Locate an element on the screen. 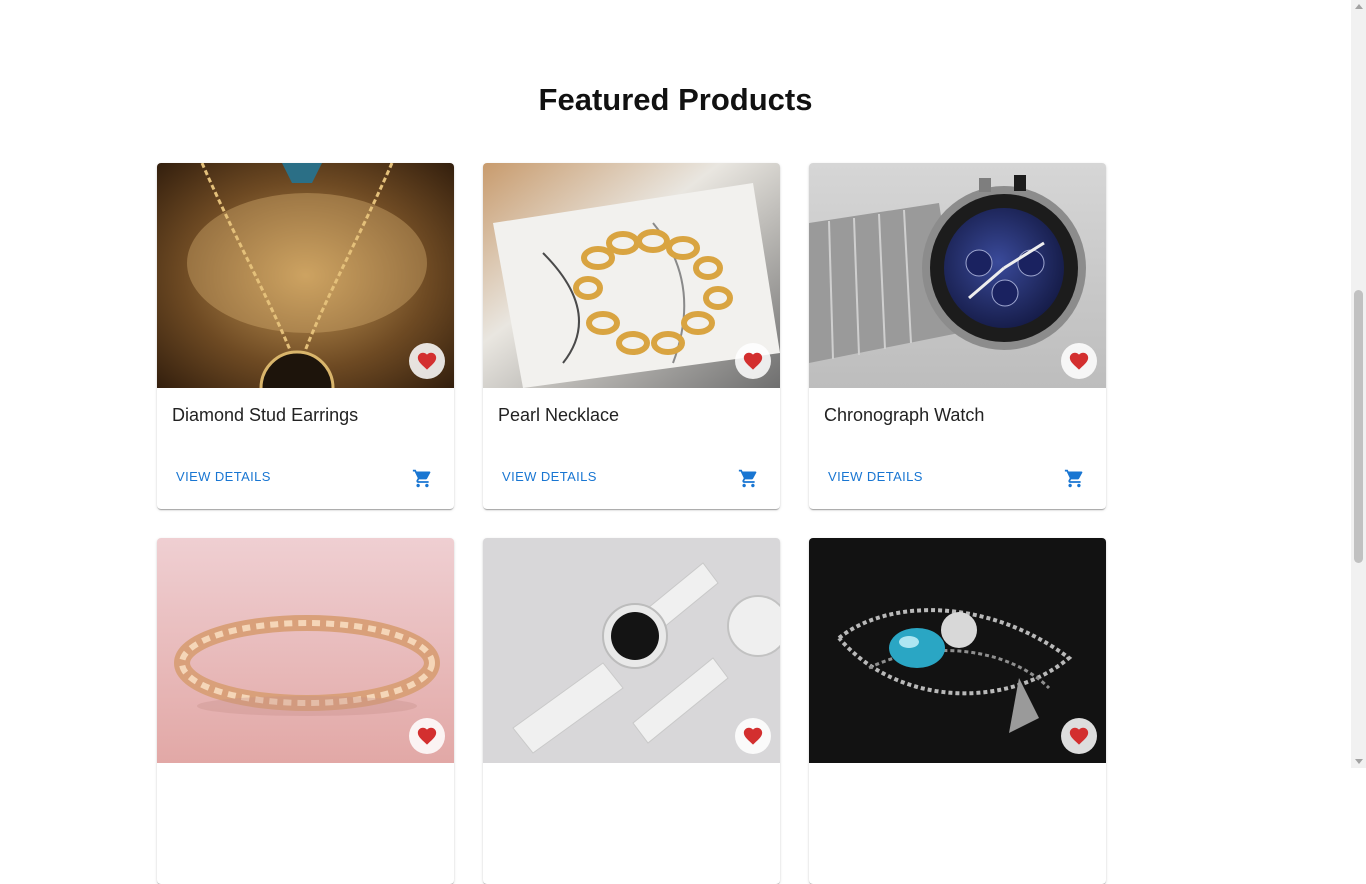 This screenshot has height=884, width=1366. product-card: Chronograph Watch View Details is located at coordinates (957, 336).